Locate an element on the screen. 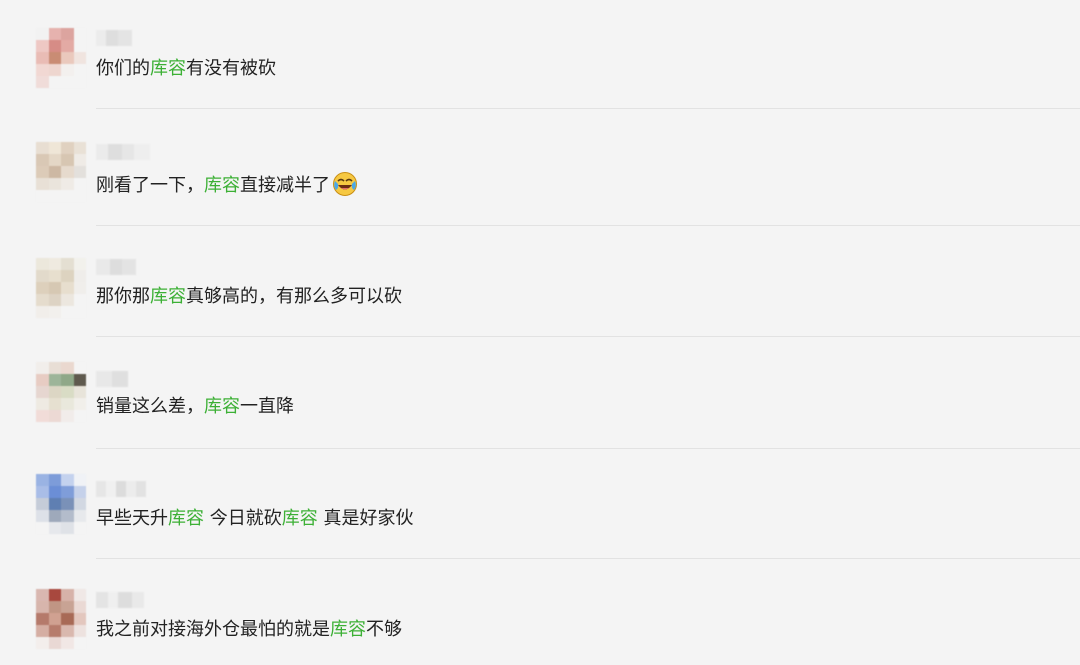 The height and width of the screenshot is (665, 1080). comment-text-segment: 刚看了一下， is located at coordinates (150, 185).